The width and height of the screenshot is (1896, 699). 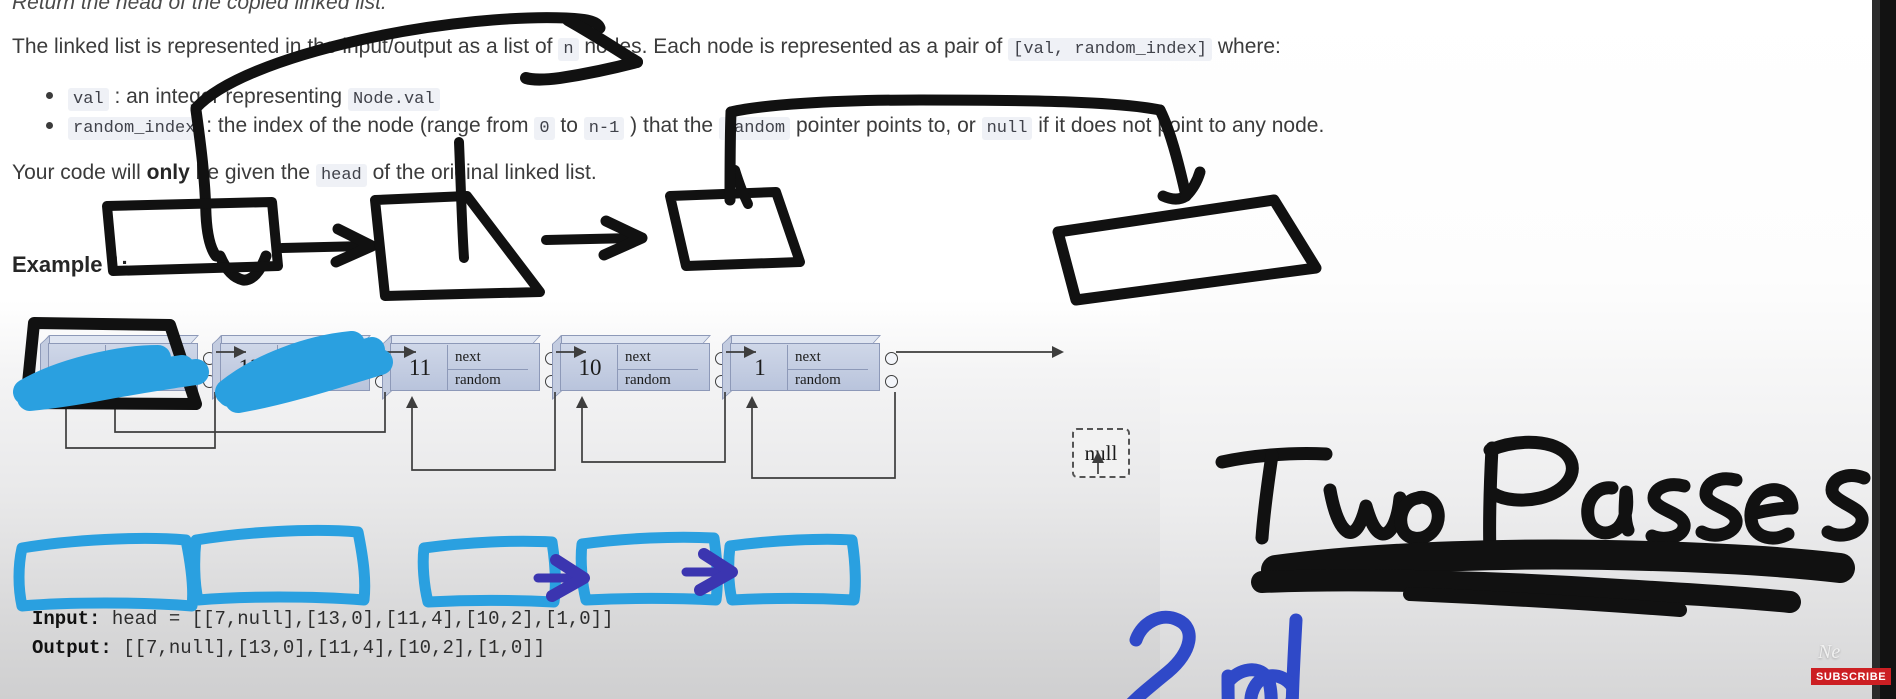 What do you see at coordinates (1214, 654) in the screenshot?
I see `handwritten-2nd` at bounding box center [1214, 654].